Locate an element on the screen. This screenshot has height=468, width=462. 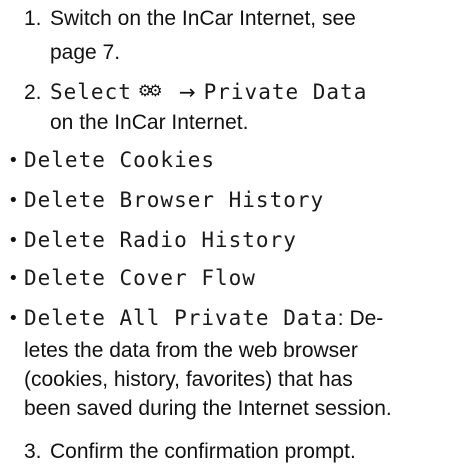
option-description-start: : De- is located at coordinates (360, 318).